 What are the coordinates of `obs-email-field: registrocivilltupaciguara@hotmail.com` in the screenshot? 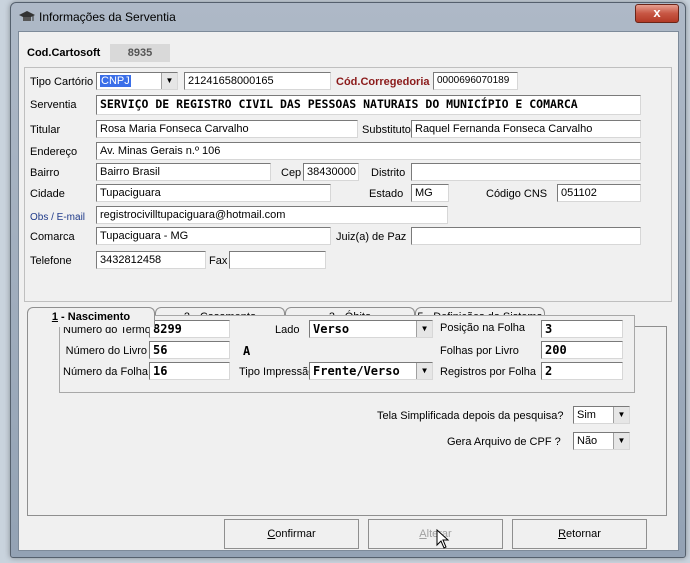 It's located at (272, 215).